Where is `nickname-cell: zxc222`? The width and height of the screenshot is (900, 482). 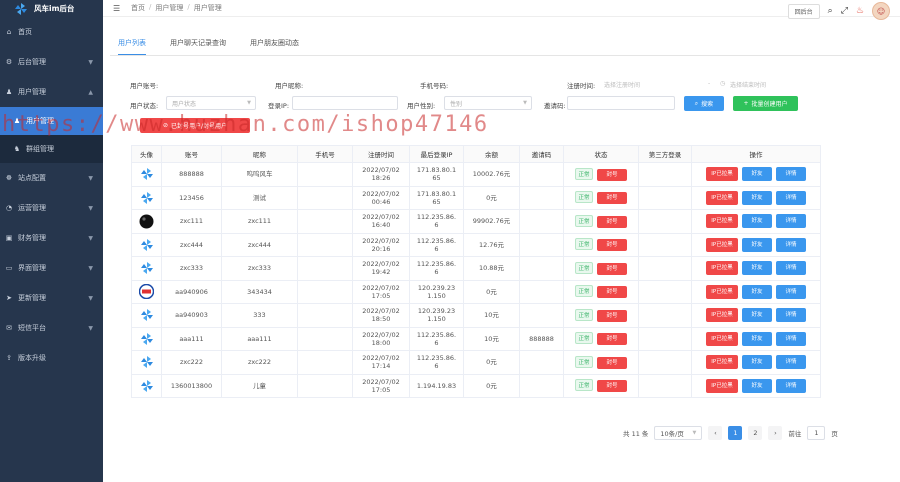 nickname-cell: zxc222 is located at coordinates (259, 362).